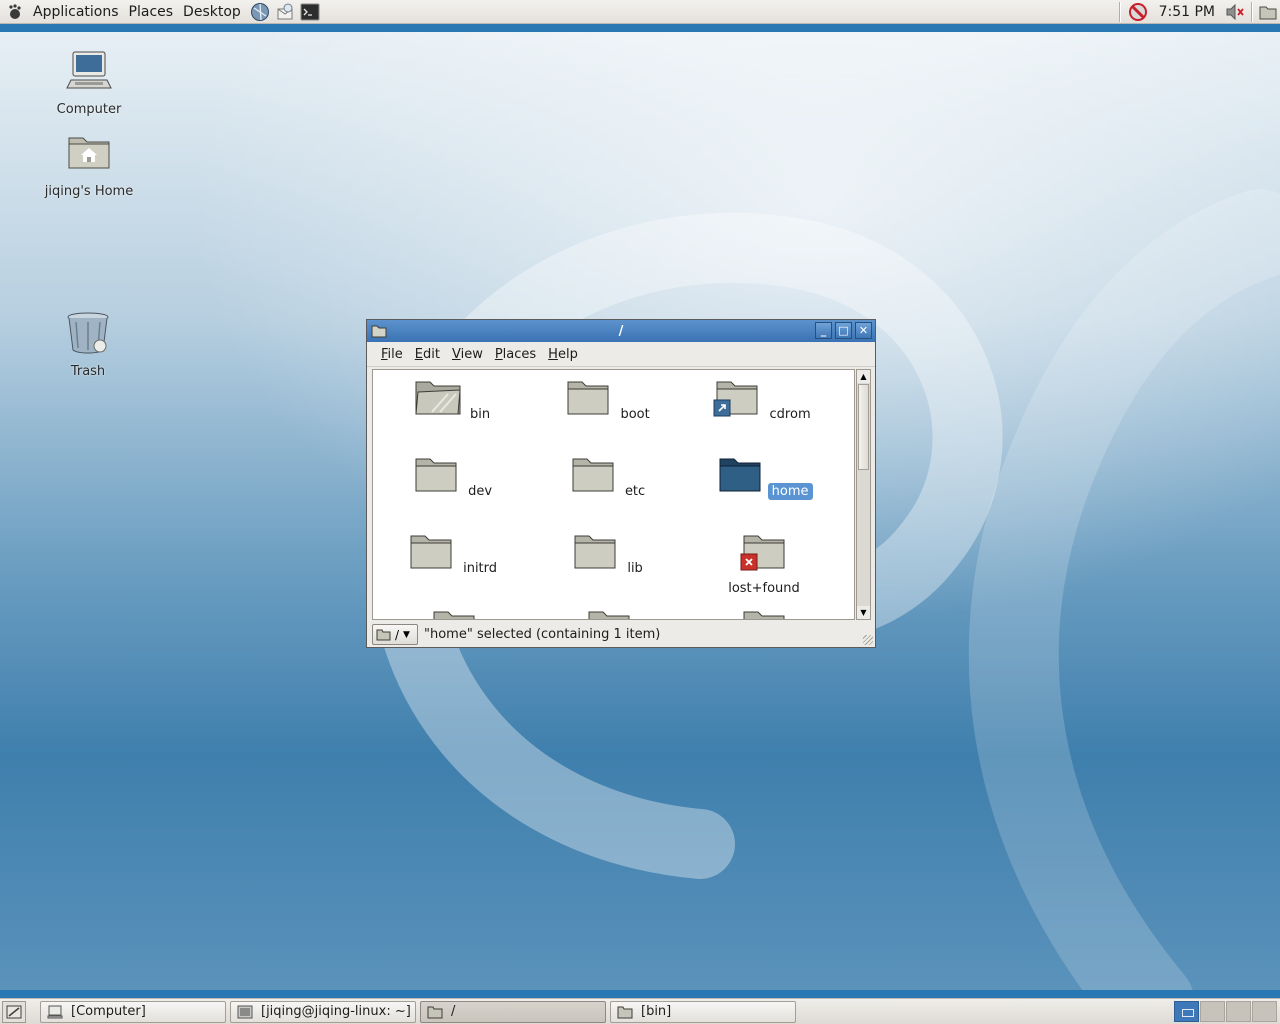  Describe the element at coordinates (76, 12) in the screenshot. I see `menu-applications: Applications` at that location.